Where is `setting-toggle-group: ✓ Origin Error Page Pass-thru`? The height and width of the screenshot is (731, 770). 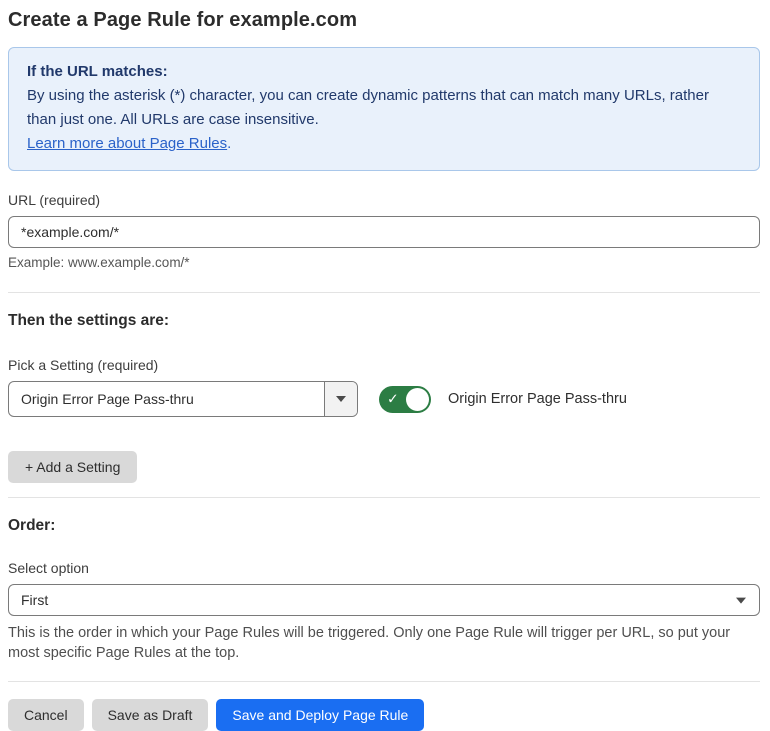 setting-toggle-group: ✓ Origin Error Page Pass-thru is located at coordinates (503, 399).